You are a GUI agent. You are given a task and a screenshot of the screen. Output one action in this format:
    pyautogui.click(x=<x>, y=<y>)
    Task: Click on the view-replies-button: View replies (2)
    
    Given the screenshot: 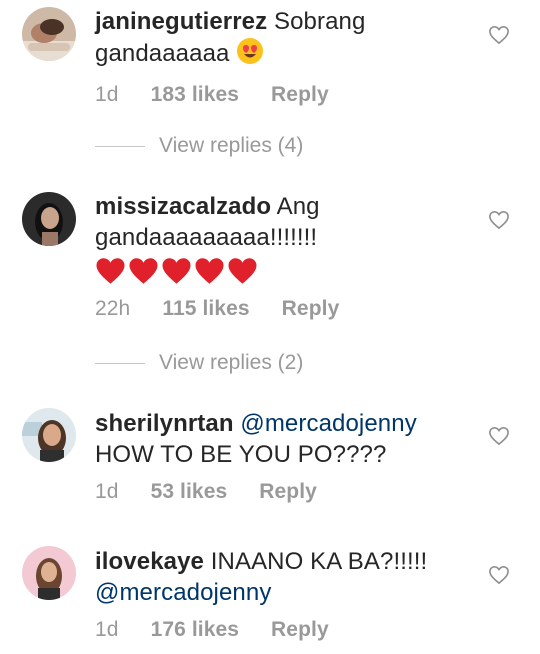 What is the action you would take?
    pyautogui.click(x=199, y=363)
    